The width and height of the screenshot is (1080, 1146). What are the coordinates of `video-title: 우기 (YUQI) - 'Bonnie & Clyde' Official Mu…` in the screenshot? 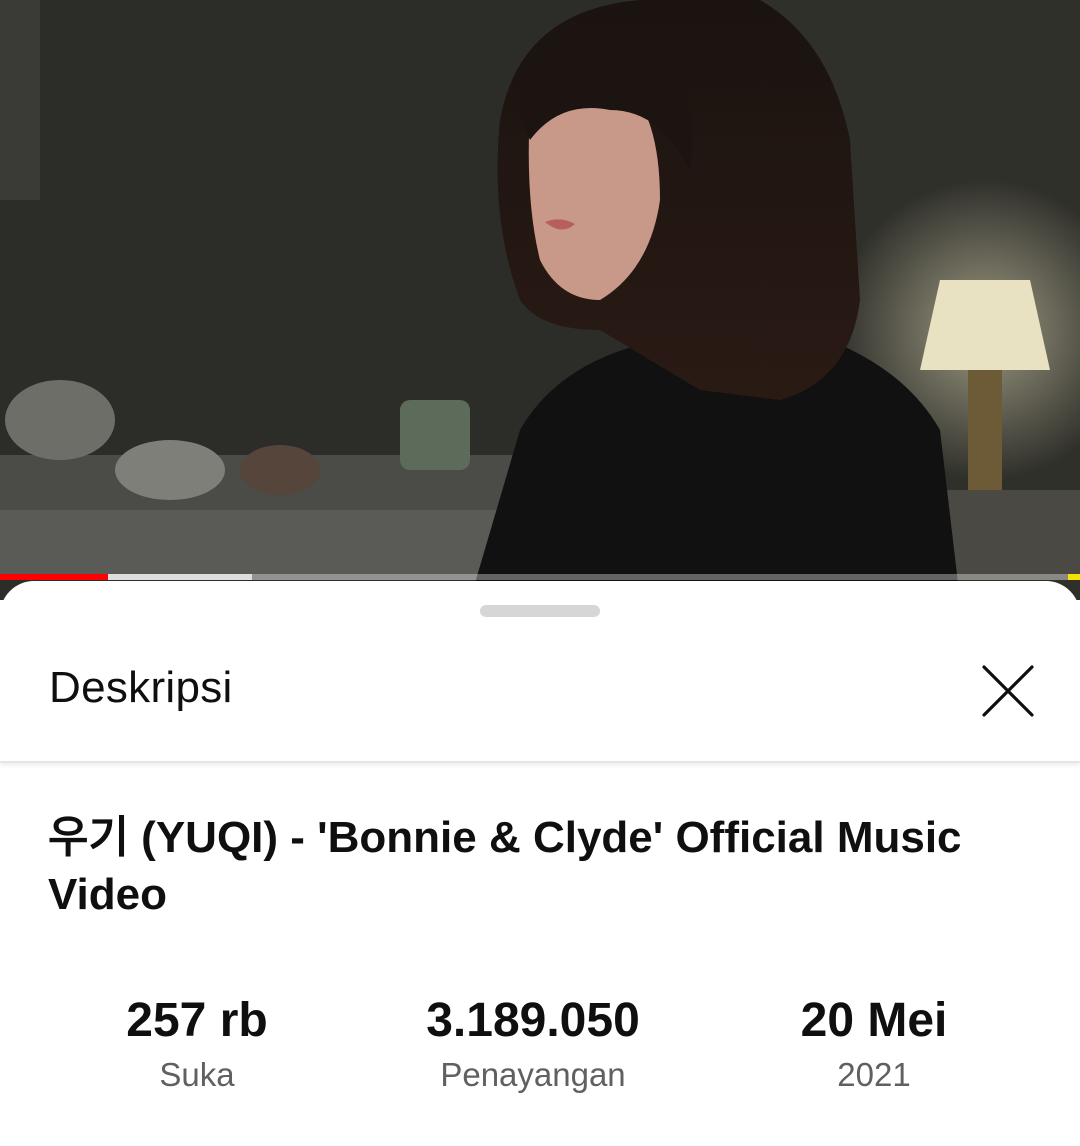 It's located at (505, 866).